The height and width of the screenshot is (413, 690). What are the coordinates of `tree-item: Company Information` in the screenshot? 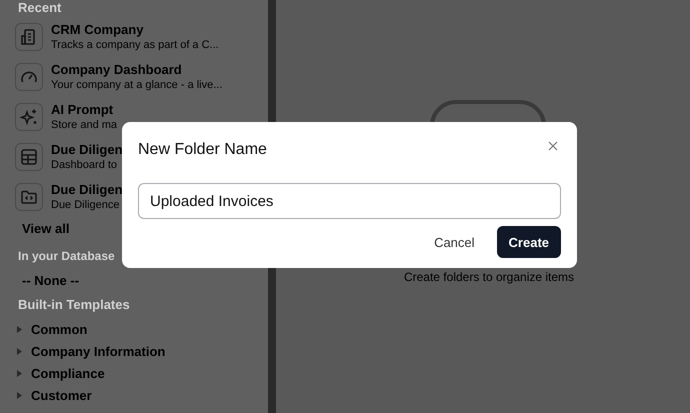 It's located at (98, 351).